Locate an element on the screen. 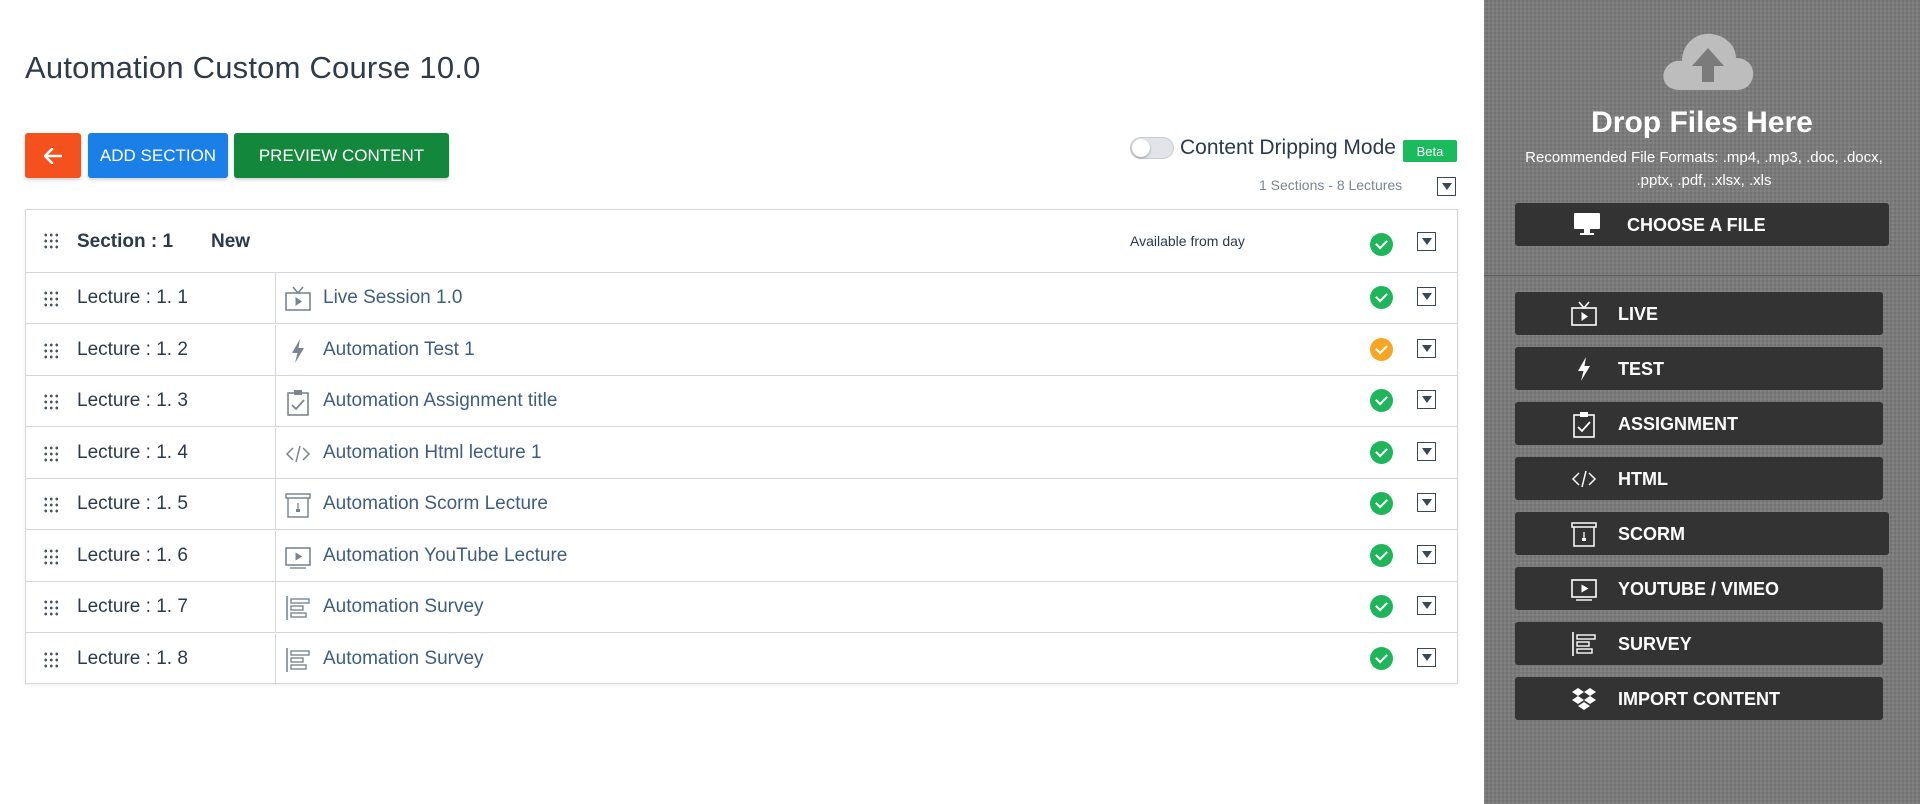  add-scorm-button: SCORM is located at coordinates (1702, 533).